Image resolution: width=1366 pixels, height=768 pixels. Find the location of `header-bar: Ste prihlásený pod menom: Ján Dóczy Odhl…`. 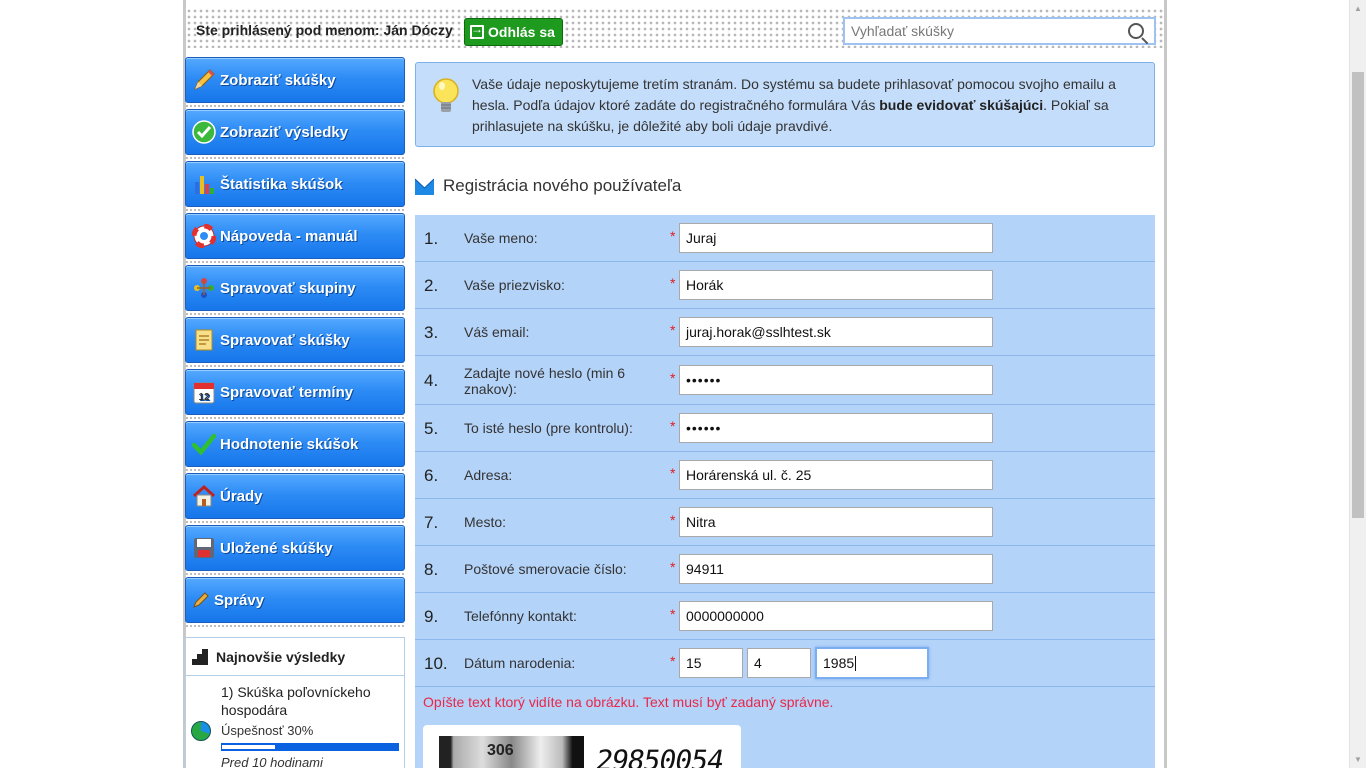

header-bar: Ste prihlásený pod menom: Ján Dóczy Odhl… is located at coordinates (675, 28).